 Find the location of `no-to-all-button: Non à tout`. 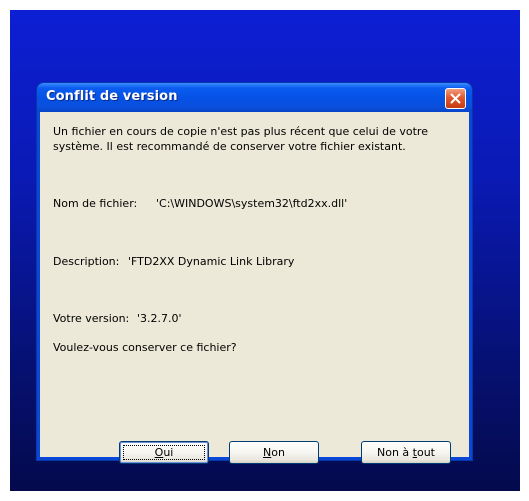

no-to-all-button: Non à tout is located at coordinates (406, 452).